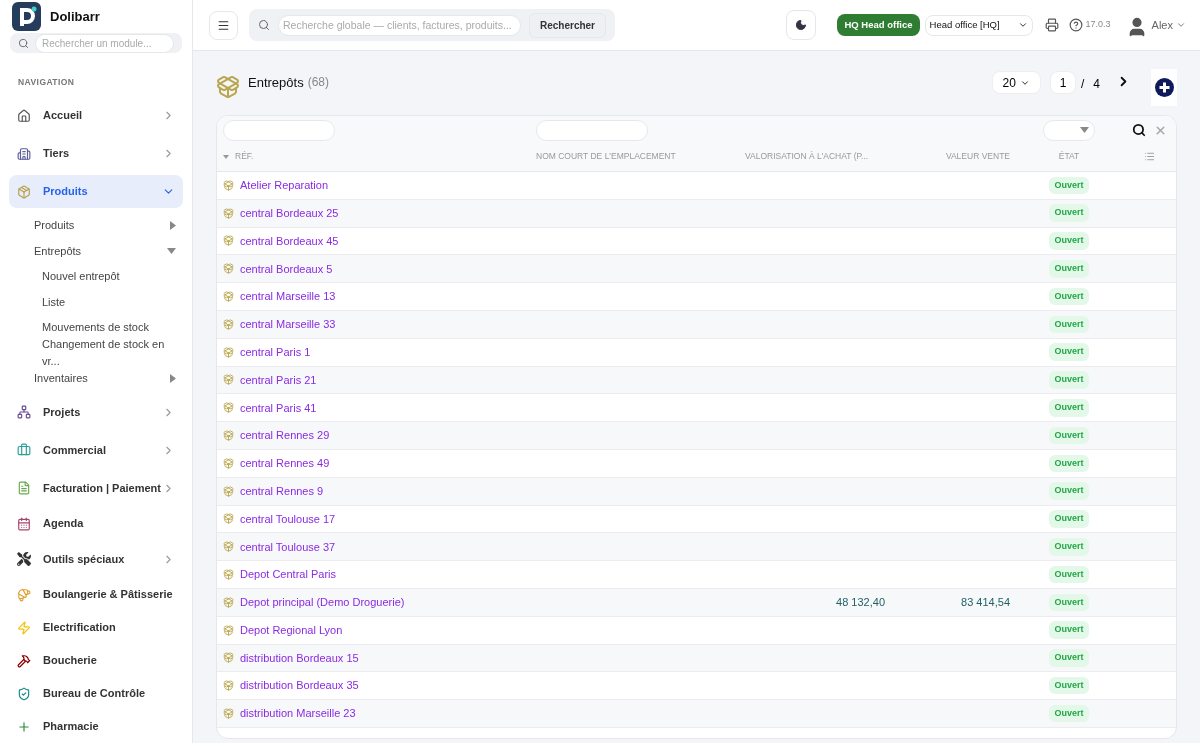 The height and width of the screenshot is (743, 1200). I want to click on warehouse-link: central Bordeaux 45, so click(289, 241).